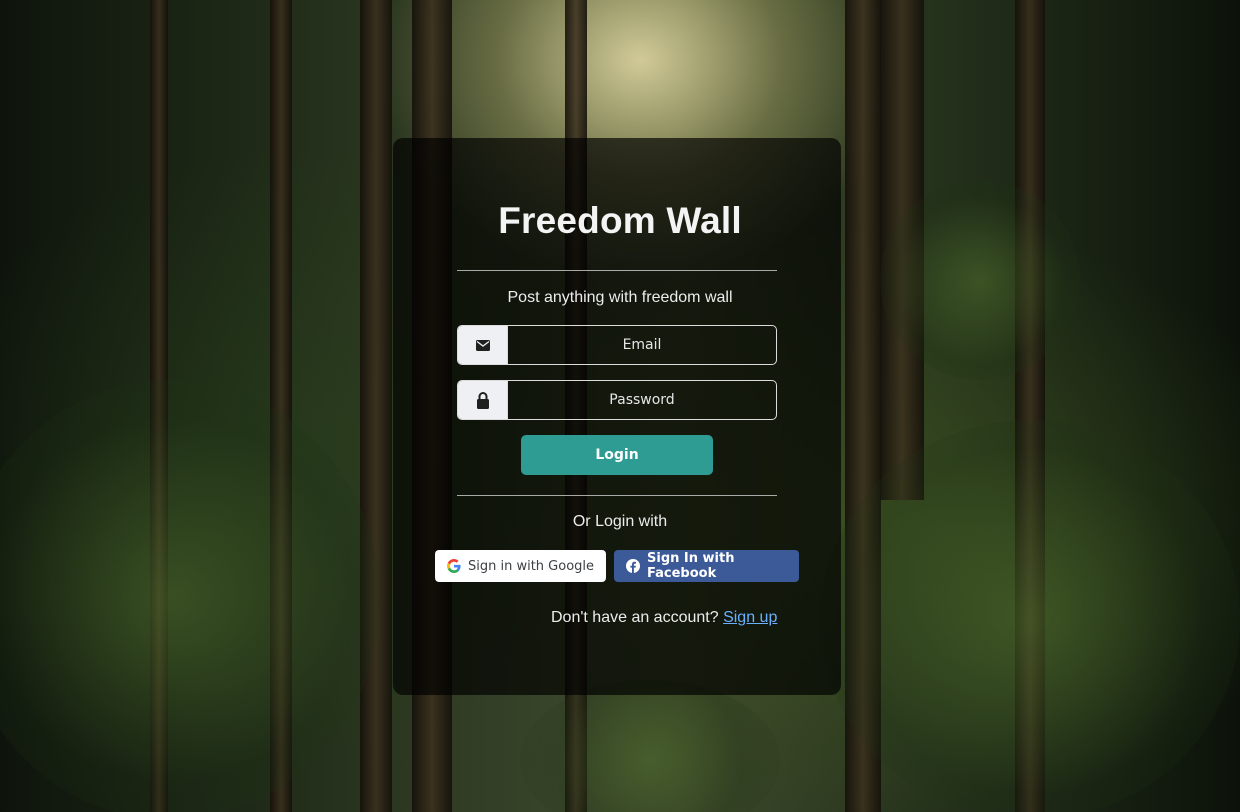 This screenshot has height=812, width=1240. I want to click on password-input, so click(642, 400).